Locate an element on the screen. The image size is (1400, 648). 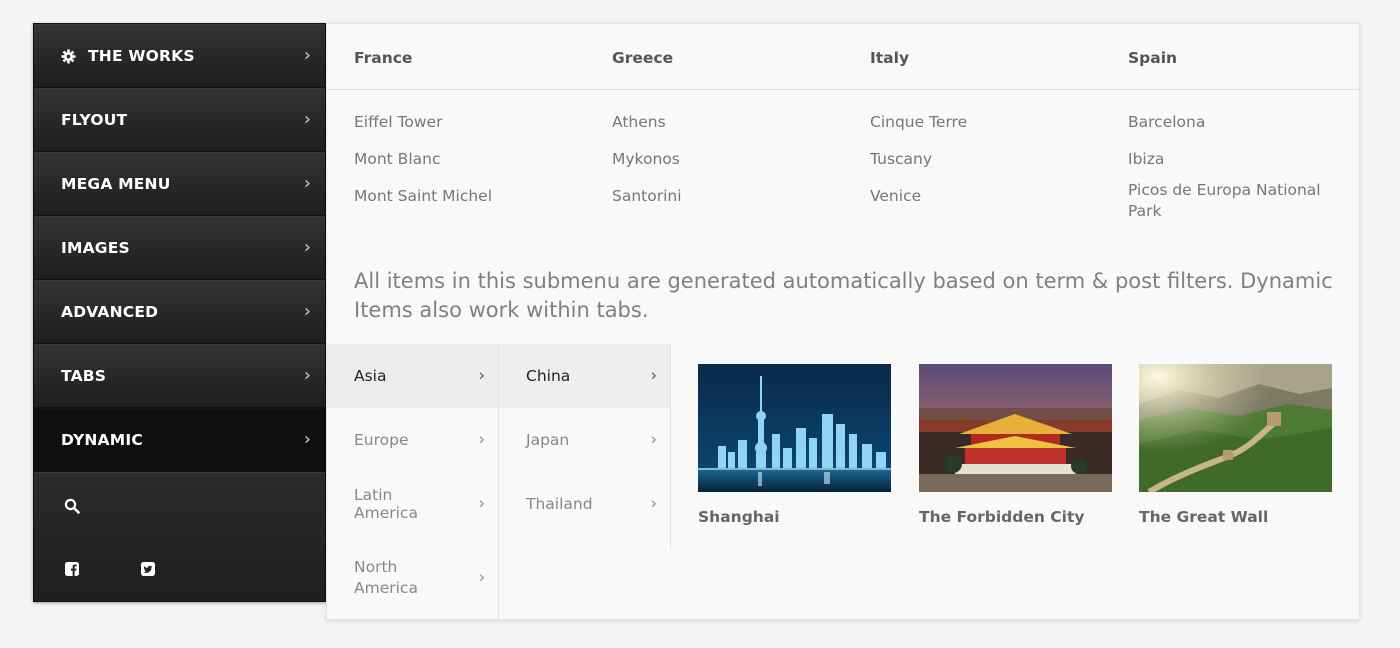
menu-item-label: ADVANCED is located at coordinates (110, 312).